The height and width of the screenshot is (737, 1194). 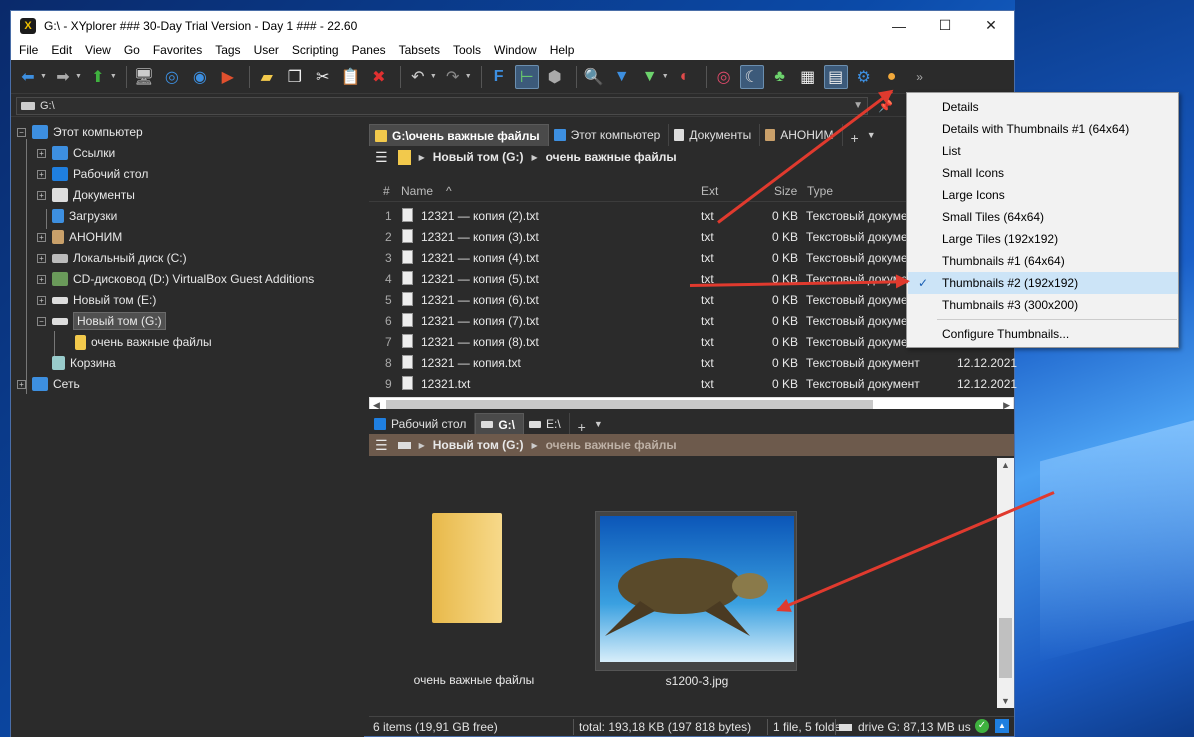 What do you see at coordinates (696, 599) in the screenshot?
I see `thumbnail-item-image: s1200-3.jpg` at bounding box center [696, 599].